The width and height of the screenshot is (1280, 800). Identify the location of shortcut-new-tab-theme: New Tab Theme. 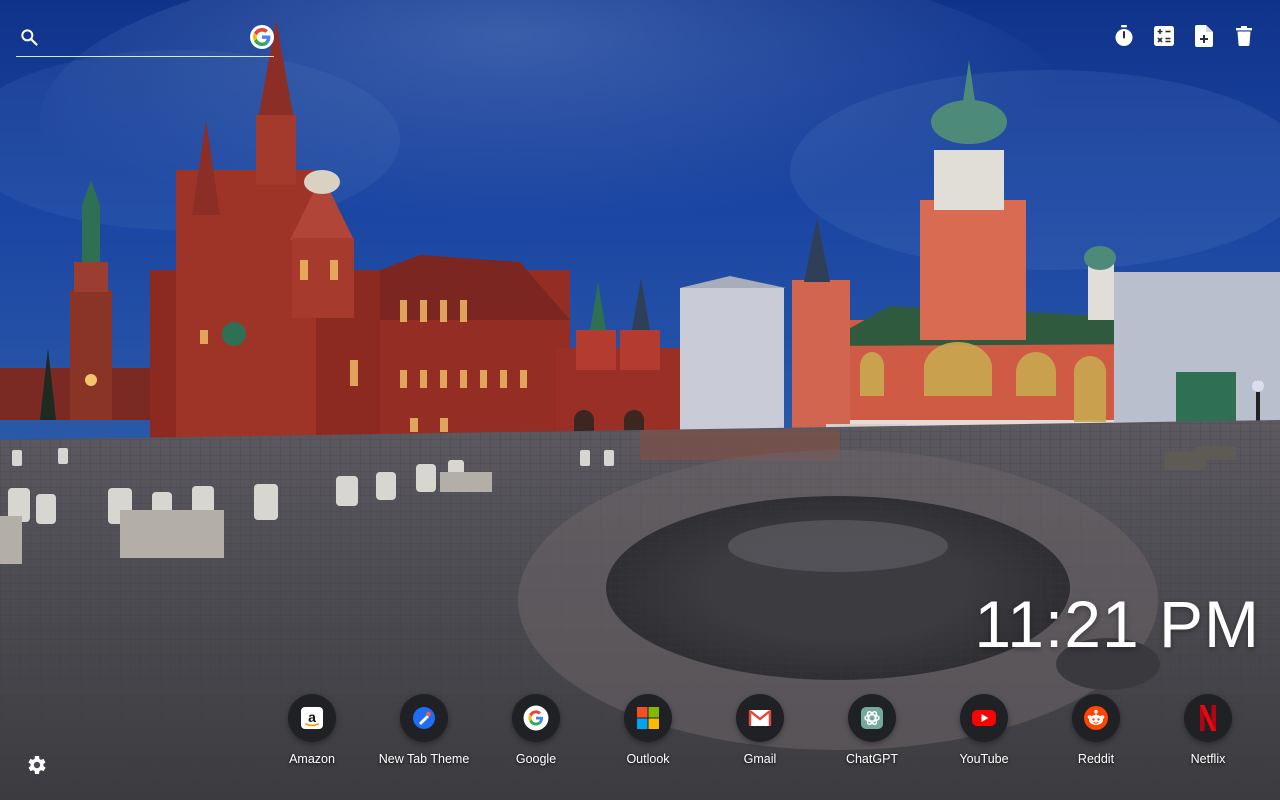
(424, 734).